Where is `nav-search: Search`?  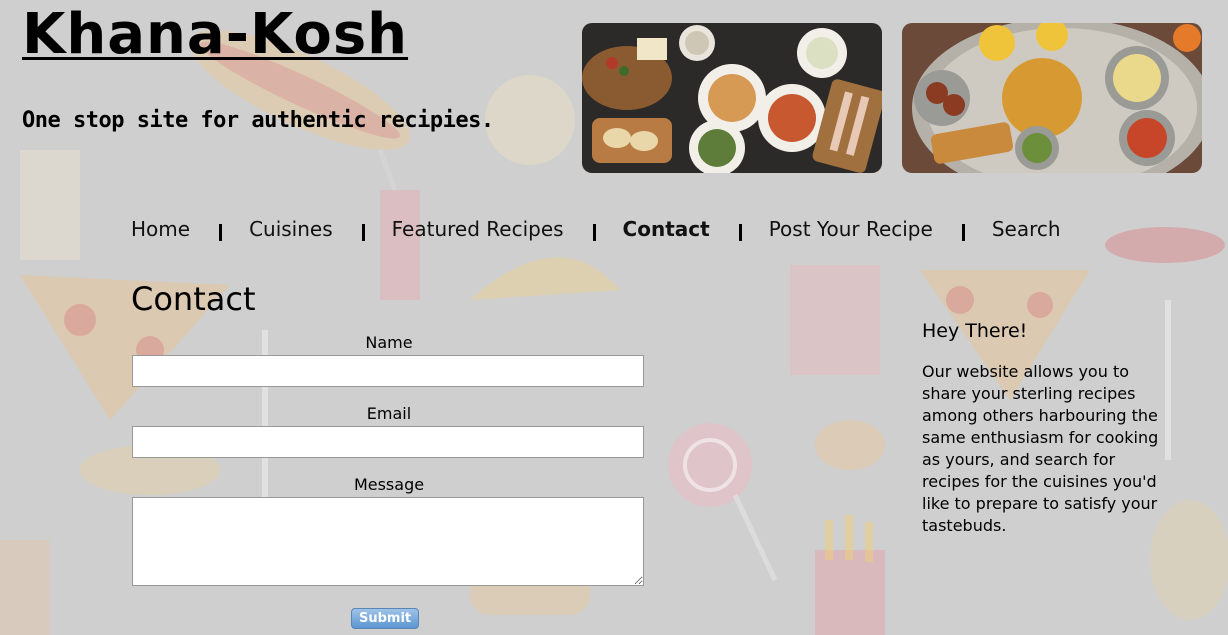 nav-search: Search is located at coordinates (1026, 229).